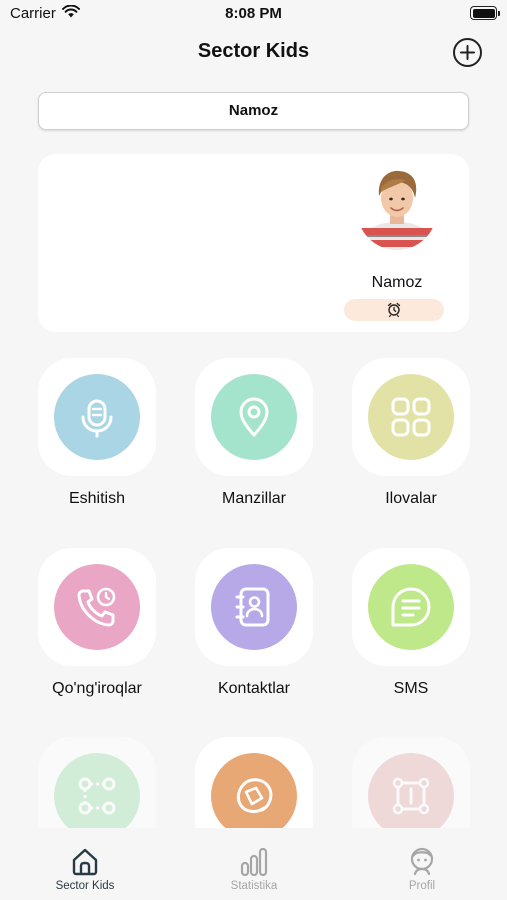 The image size is (507, 900). I want to click on battery-icon, so click(485, 13).